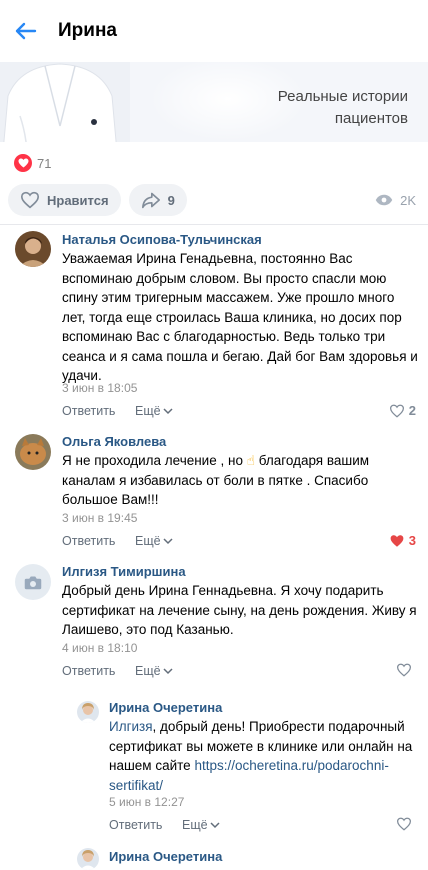  What do you see at coordinates (214, 224) in the screenshot?
I see `divider` at bounding box center [214, 224].